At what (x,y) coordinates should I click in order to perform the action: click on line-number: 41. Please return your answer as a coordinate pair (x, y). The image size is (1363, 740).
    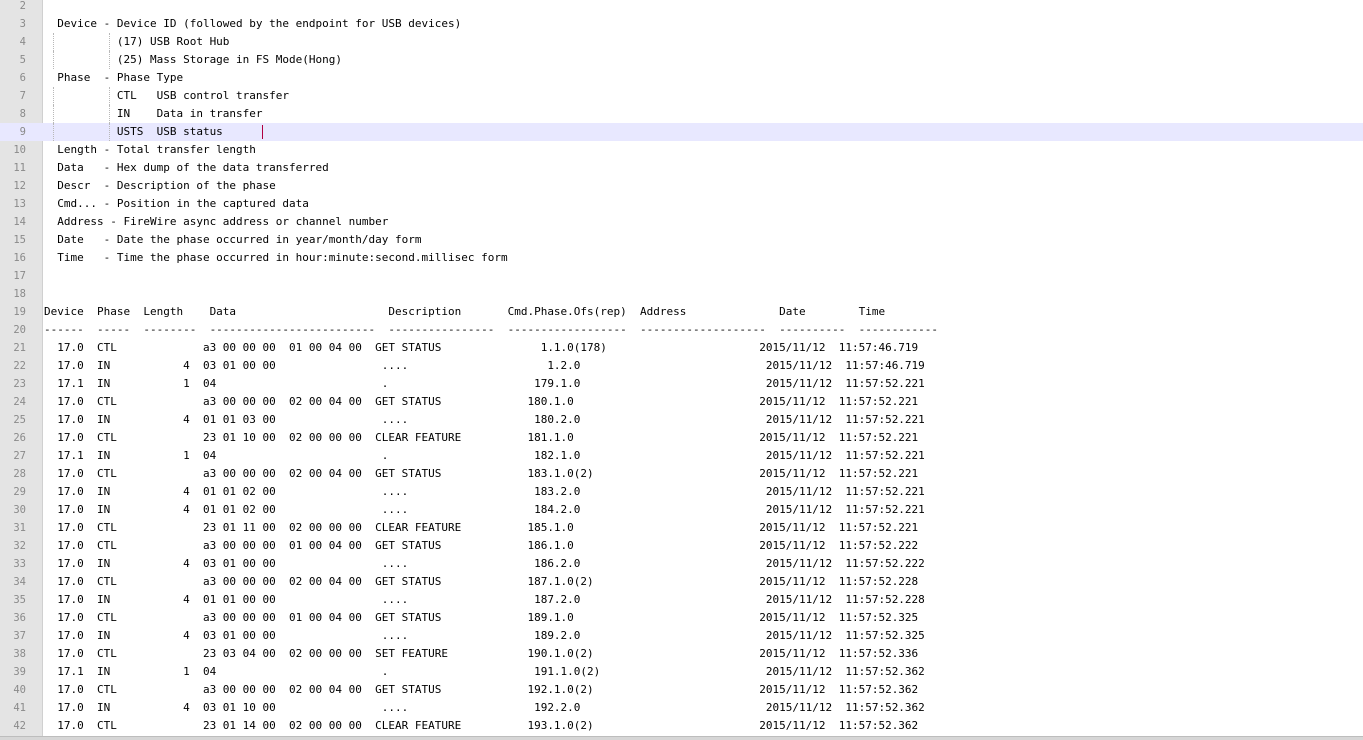
    Looking at the image, I should click on (19, 708).